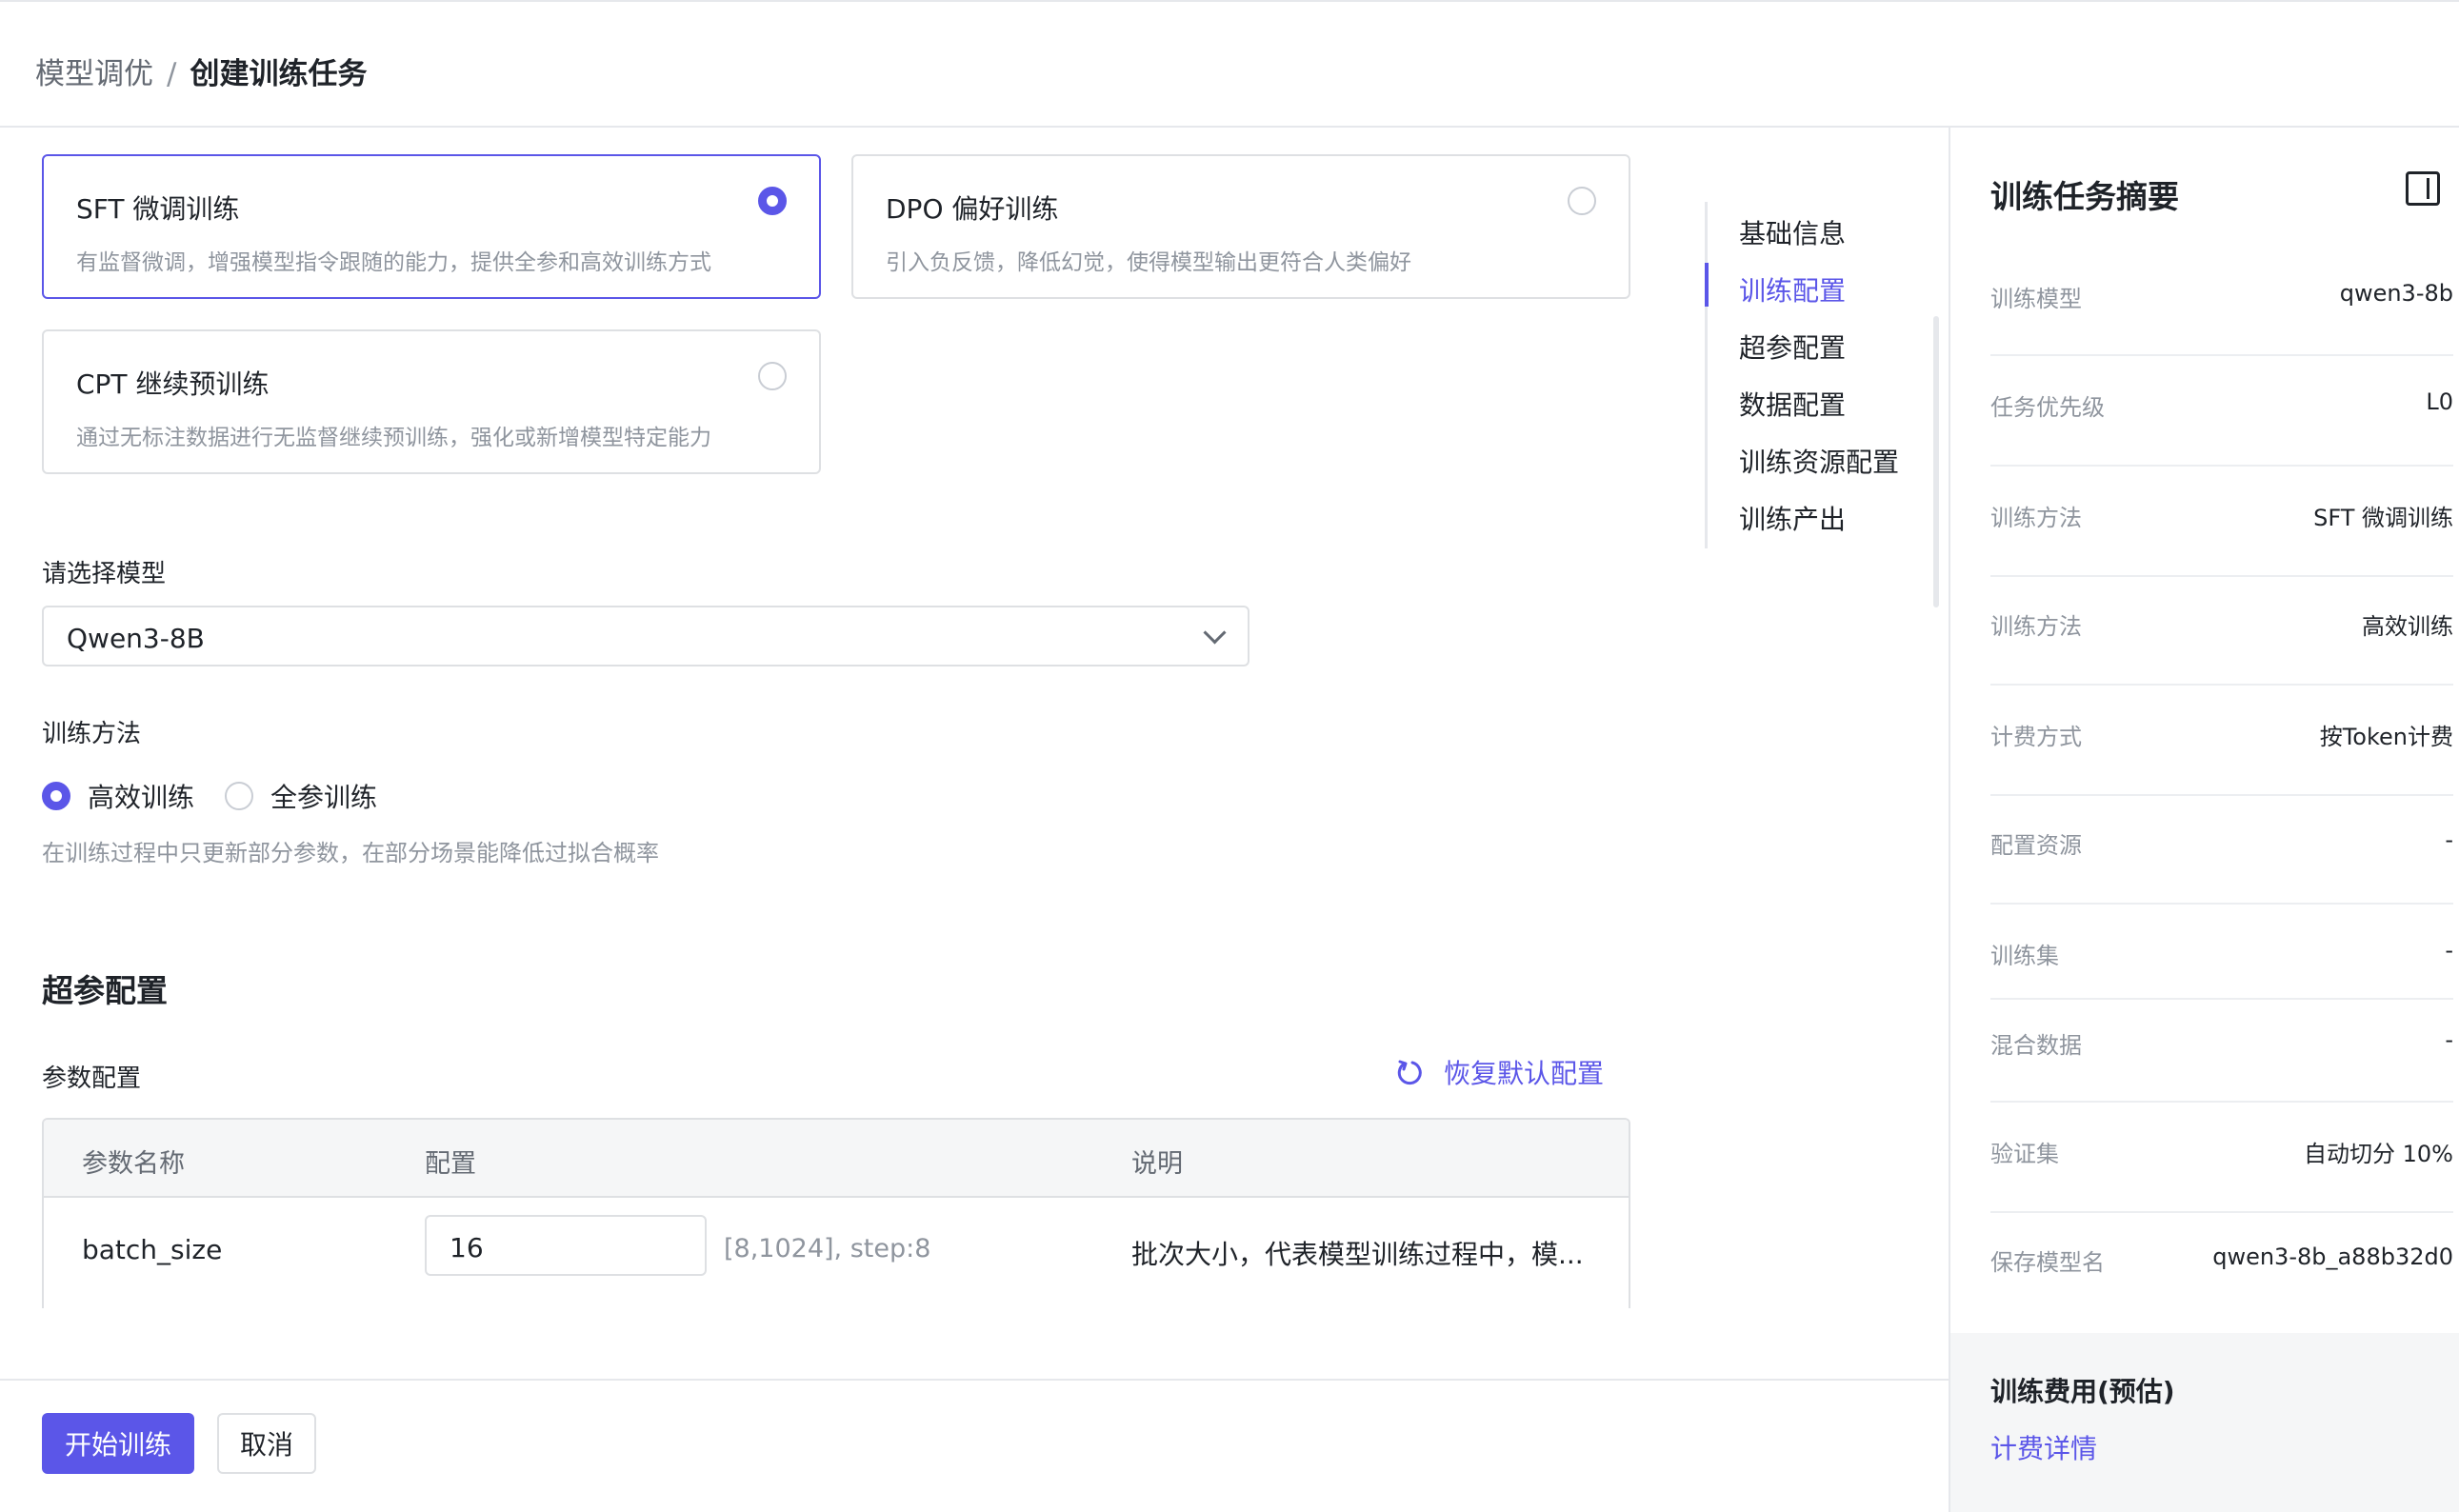  I want to click on param-config-label: 参数配置, so click(92, 1078).